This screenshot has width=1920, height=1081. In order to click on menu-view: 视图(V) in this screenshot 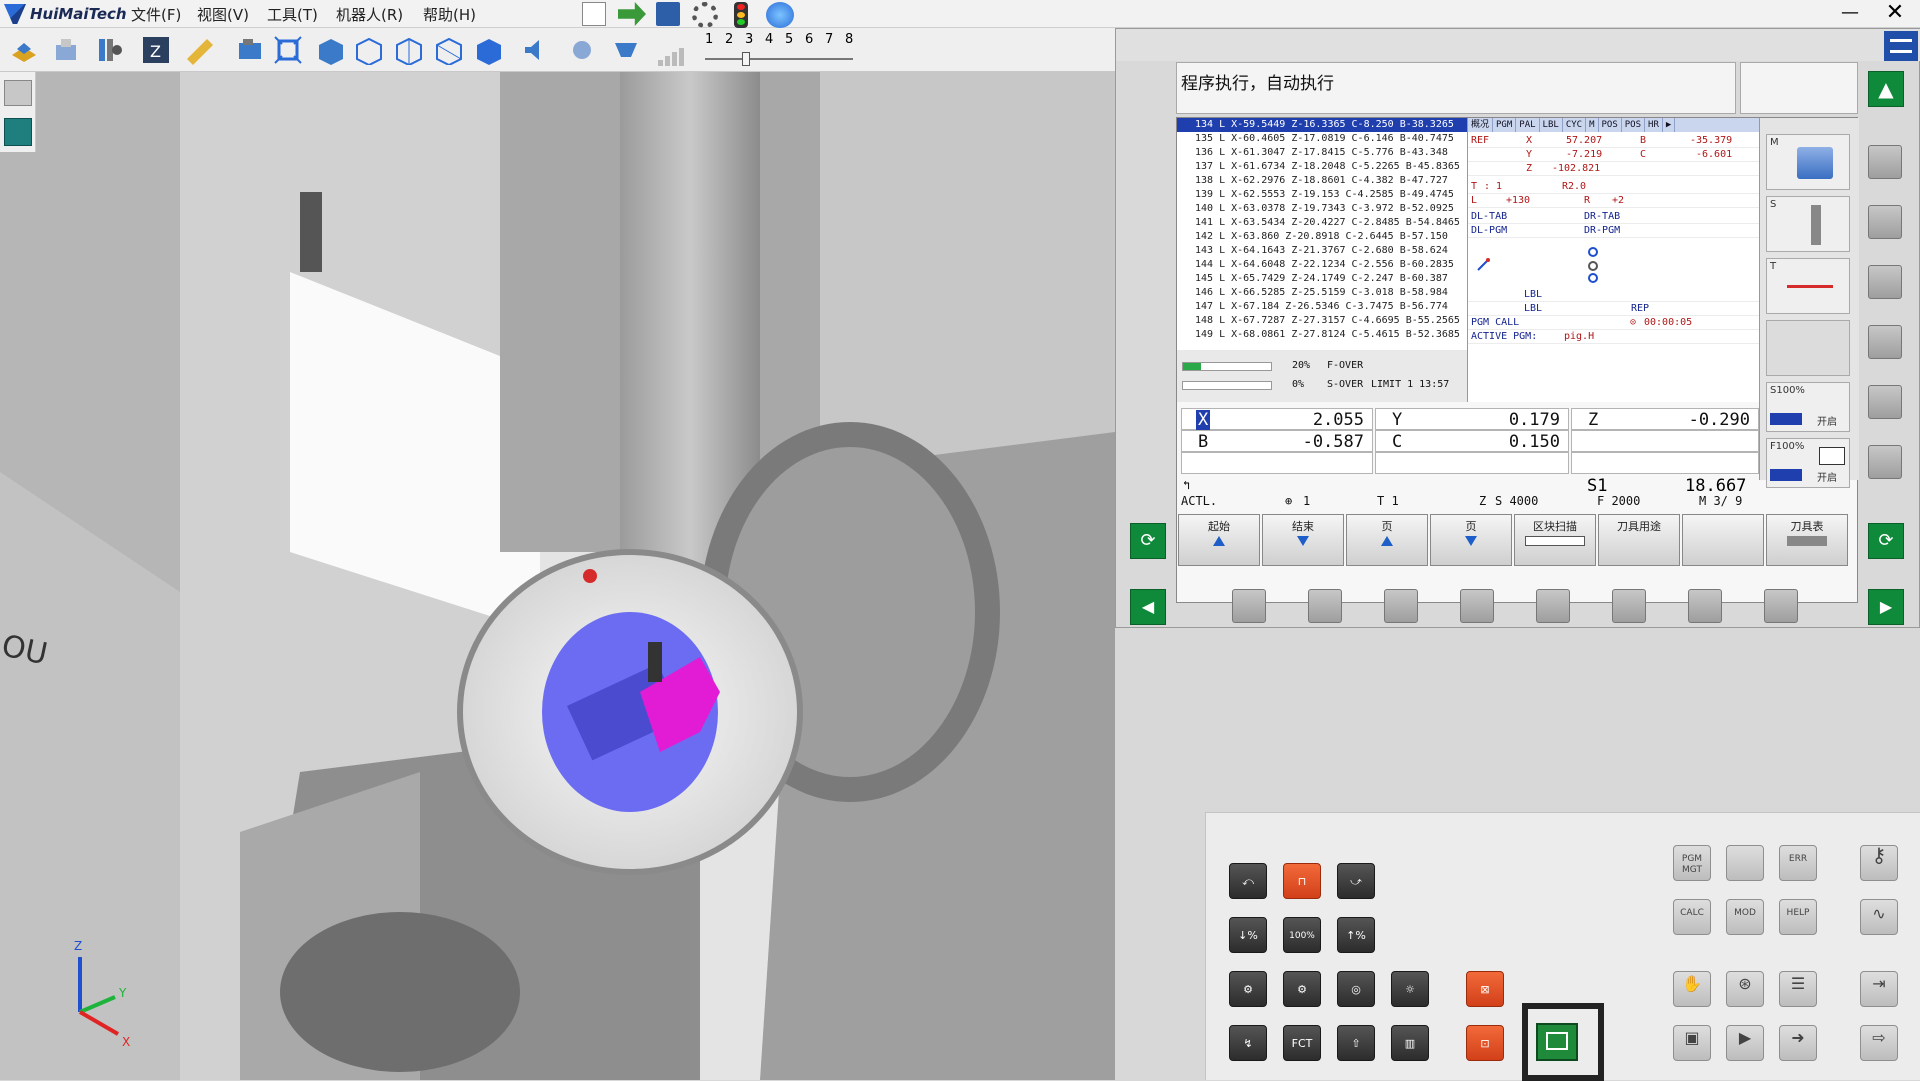, I will do `click(223, 14)`.